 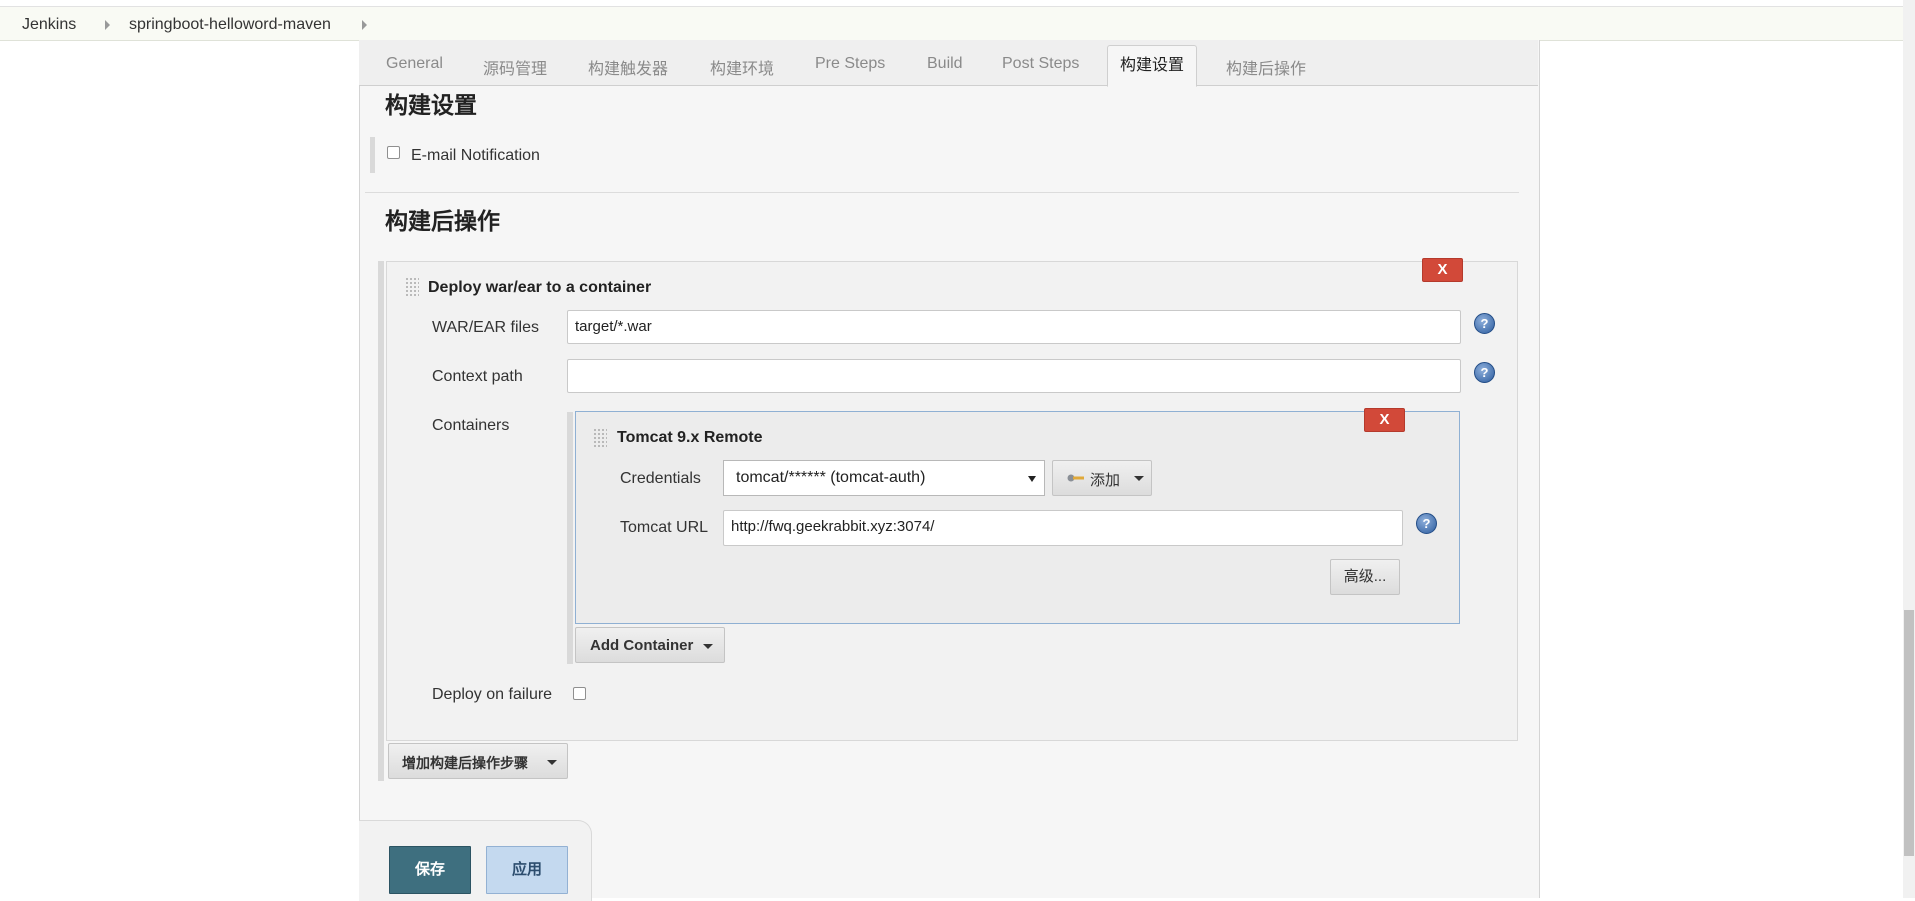 What do you see at coordinates (579, 693) in the screenshot?
I see `deploy-on-failure-checkbox` at bounding box center [579, 693].